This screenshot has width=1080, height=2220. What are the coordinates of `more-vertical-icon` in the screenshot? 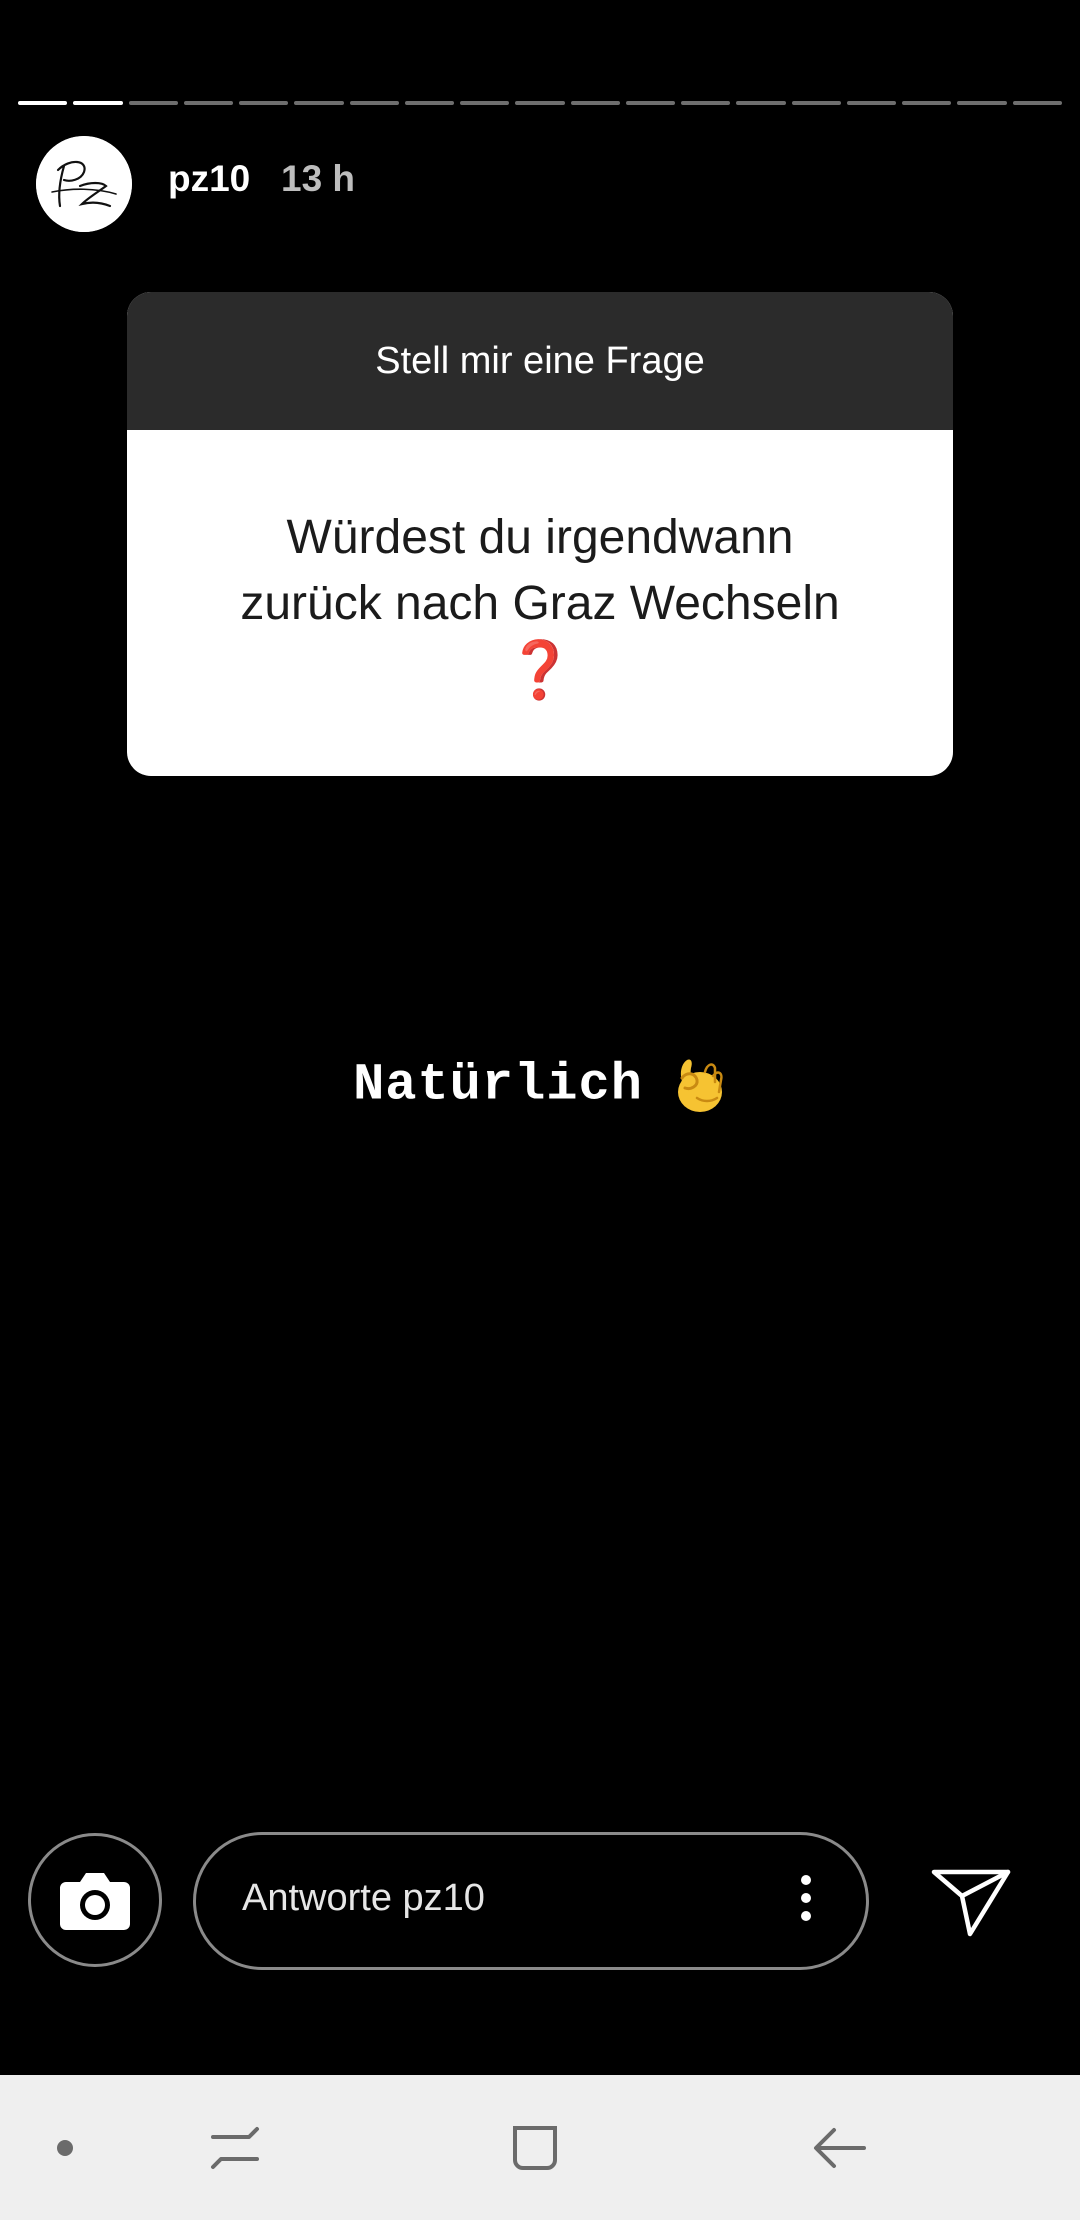 It's located at (806, 1901).